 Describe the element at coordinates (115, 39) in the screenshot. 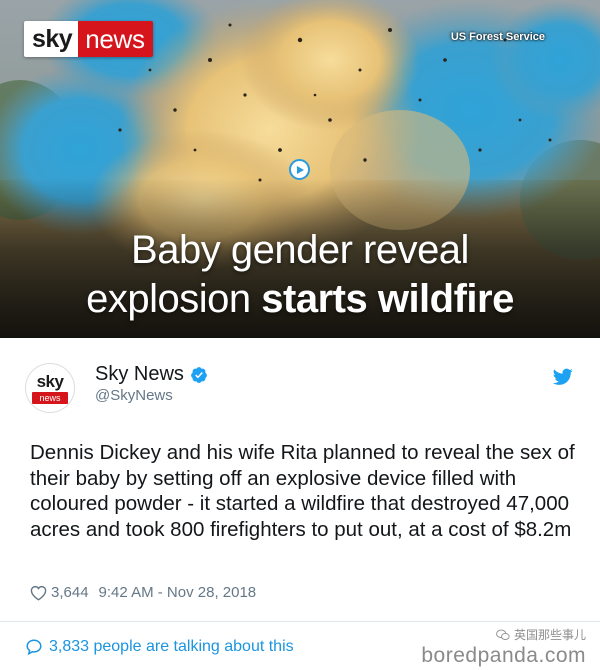

I see `logo-news-text: news` at that location.